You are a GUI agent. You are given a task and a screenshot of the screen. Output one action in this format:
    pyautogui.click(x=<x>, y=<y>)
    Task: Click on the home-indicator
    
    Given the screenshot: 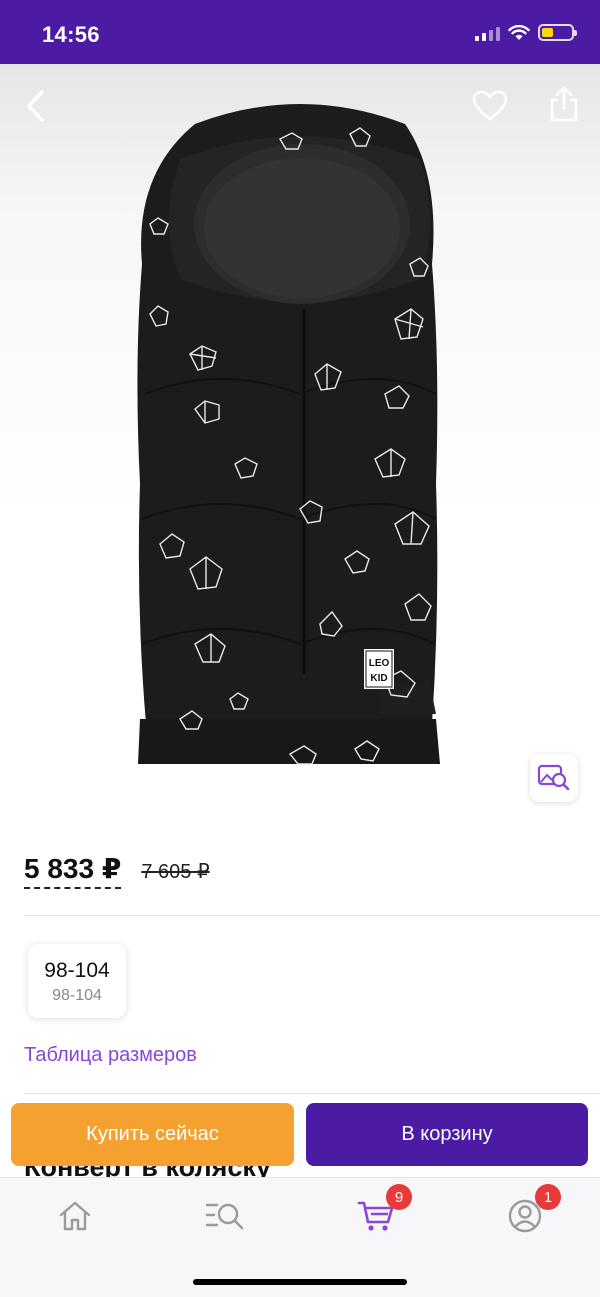 What is the action you would take?
    pyautogui.click(x=300, y=1282)
    